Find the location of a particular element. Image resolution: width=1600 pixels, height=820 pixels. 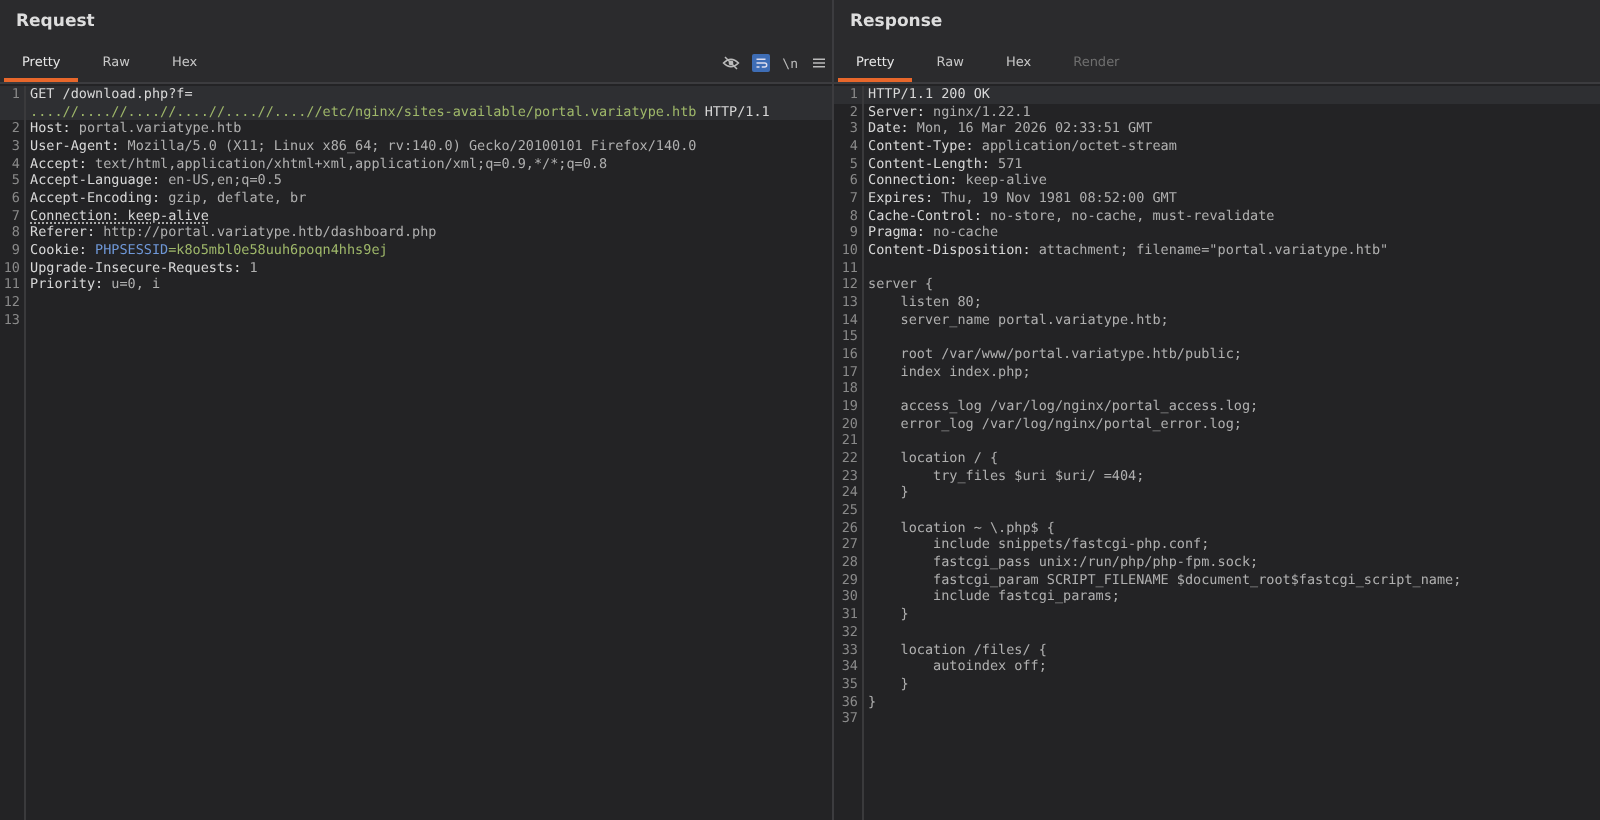

wrap-icon is located at coordinates (761, 63).